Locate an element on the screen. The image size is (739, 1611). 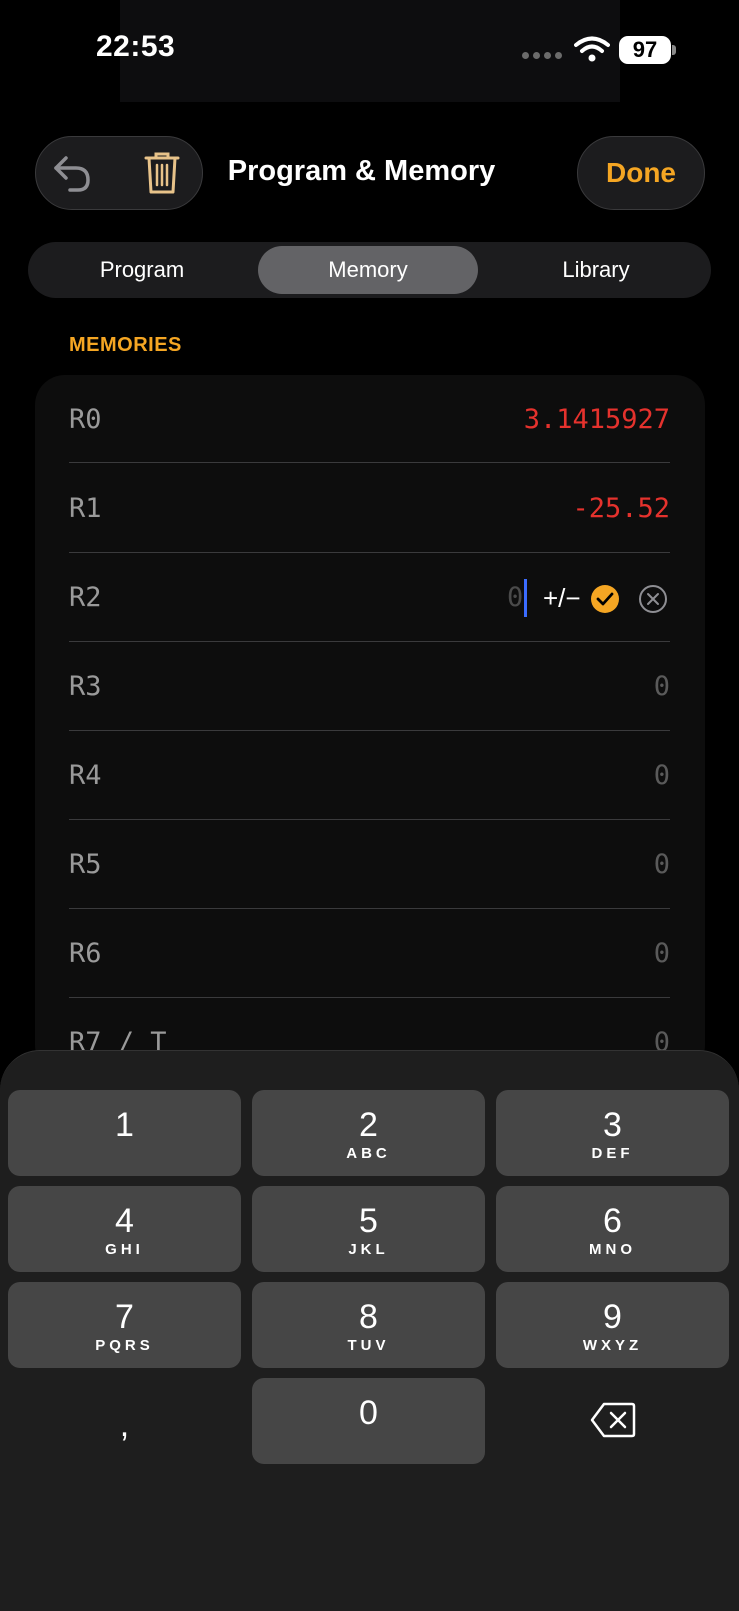
key-letters: MNO is located at coordinates (612, 1249).